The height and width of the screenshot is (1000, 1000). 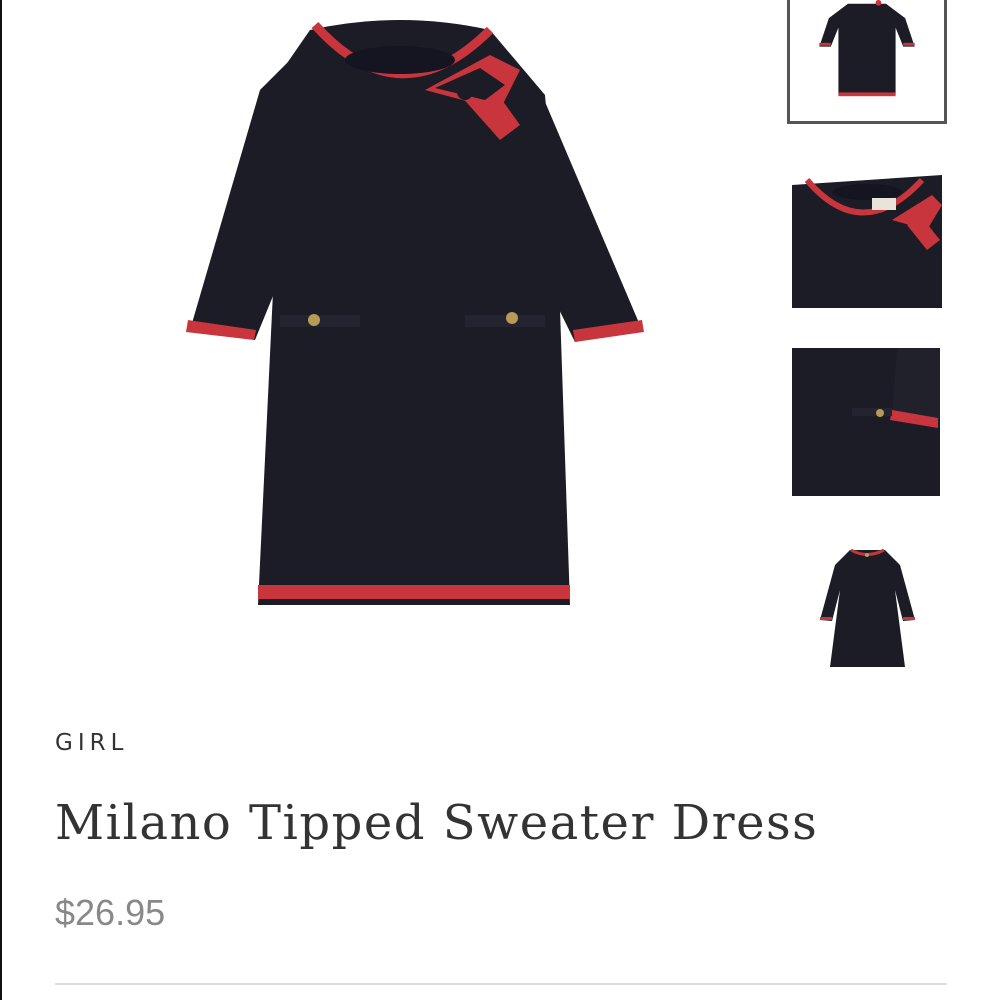 I want to click on thumbnail-back, so click(x=867, y=607).